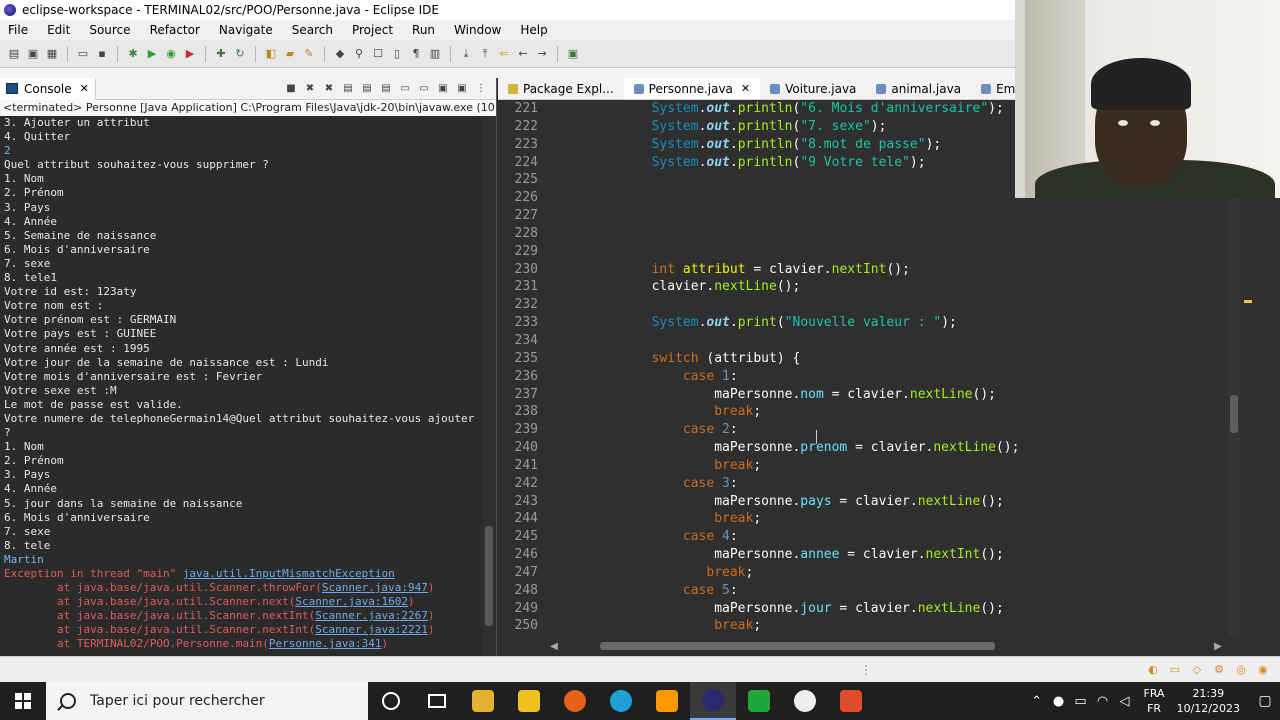  I want to click on tips-icon: ◇, so click(1197, 670).